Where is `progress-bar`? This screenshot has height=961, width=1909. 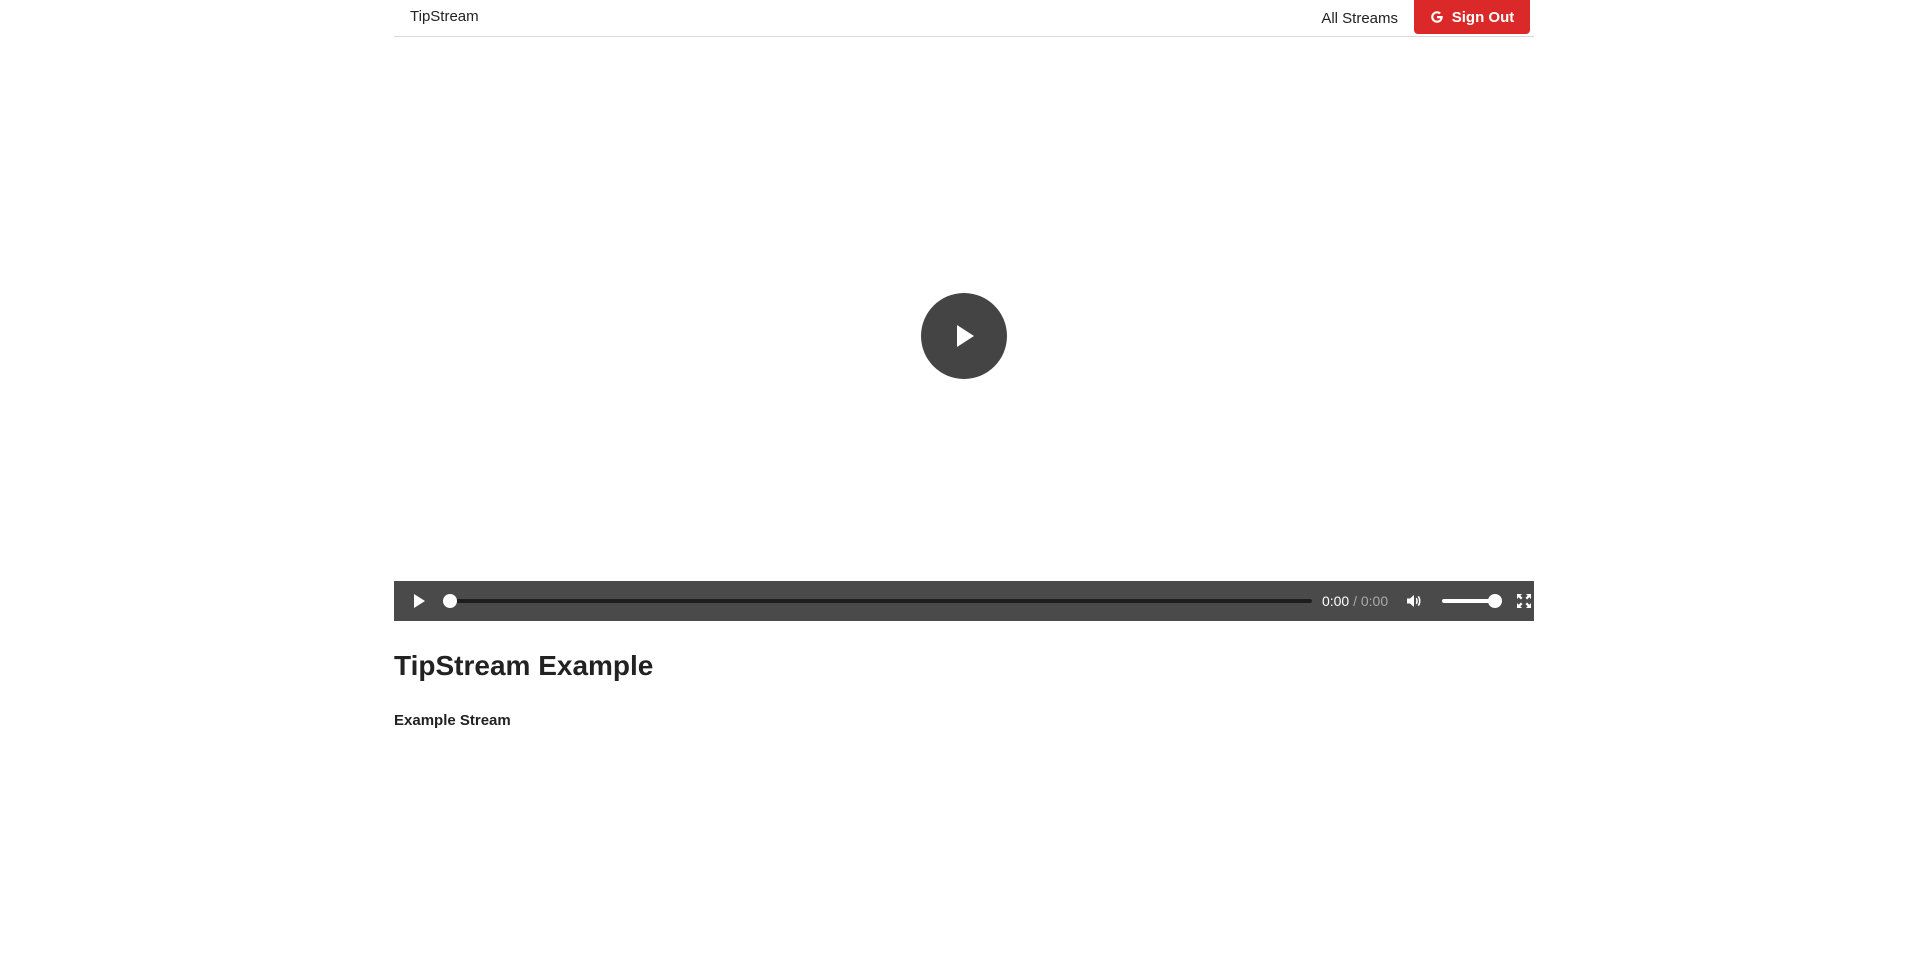
progress-bar is located at coordinates (877, 601).